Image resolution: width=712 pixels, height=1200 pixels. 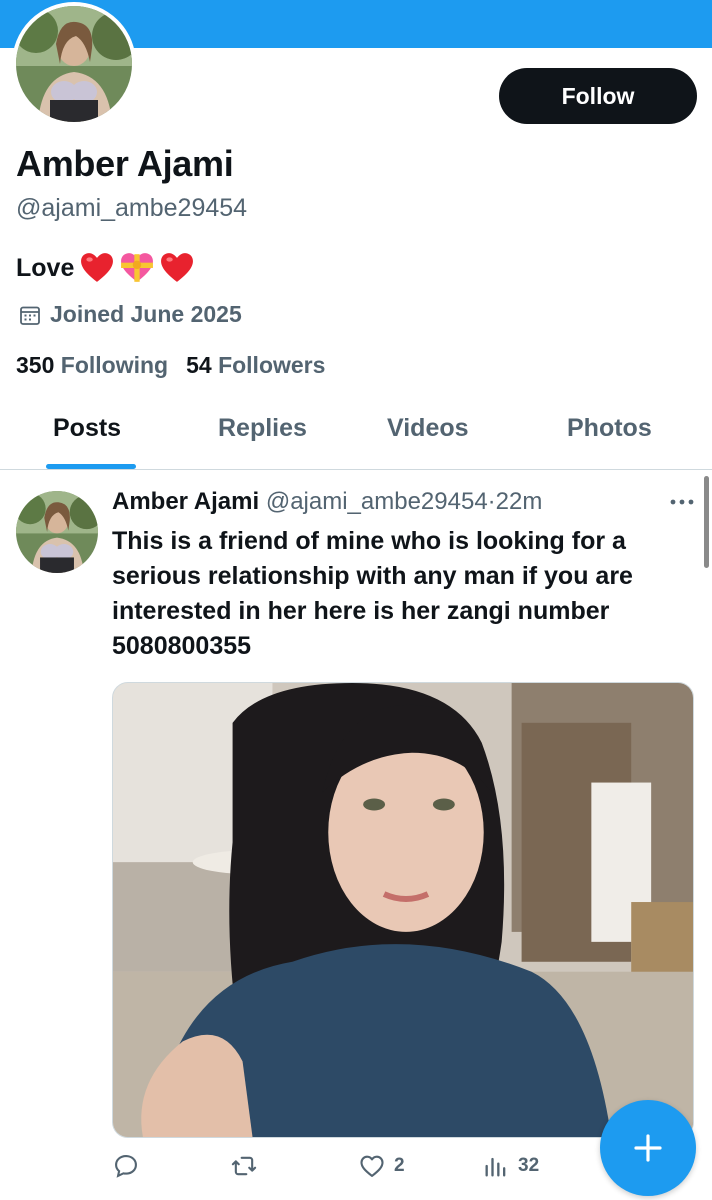 What do you see at coordinates (87, 428) in the screenshot?
I see `tab-posts: Posts` at bounding box center [87, 428].